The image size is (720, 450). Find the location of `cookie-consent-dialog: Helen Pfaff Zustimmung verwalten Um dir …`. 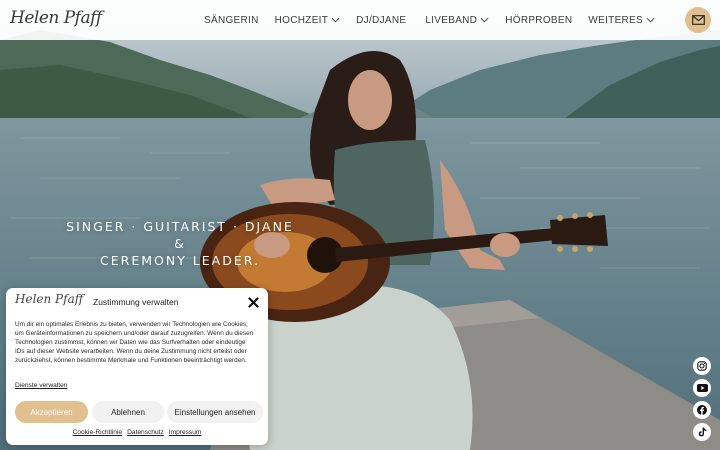

cookie-consent-dialog: Helen Pfaff Zustimmung verwalten Um dir … is located at coordinates (137, 366).